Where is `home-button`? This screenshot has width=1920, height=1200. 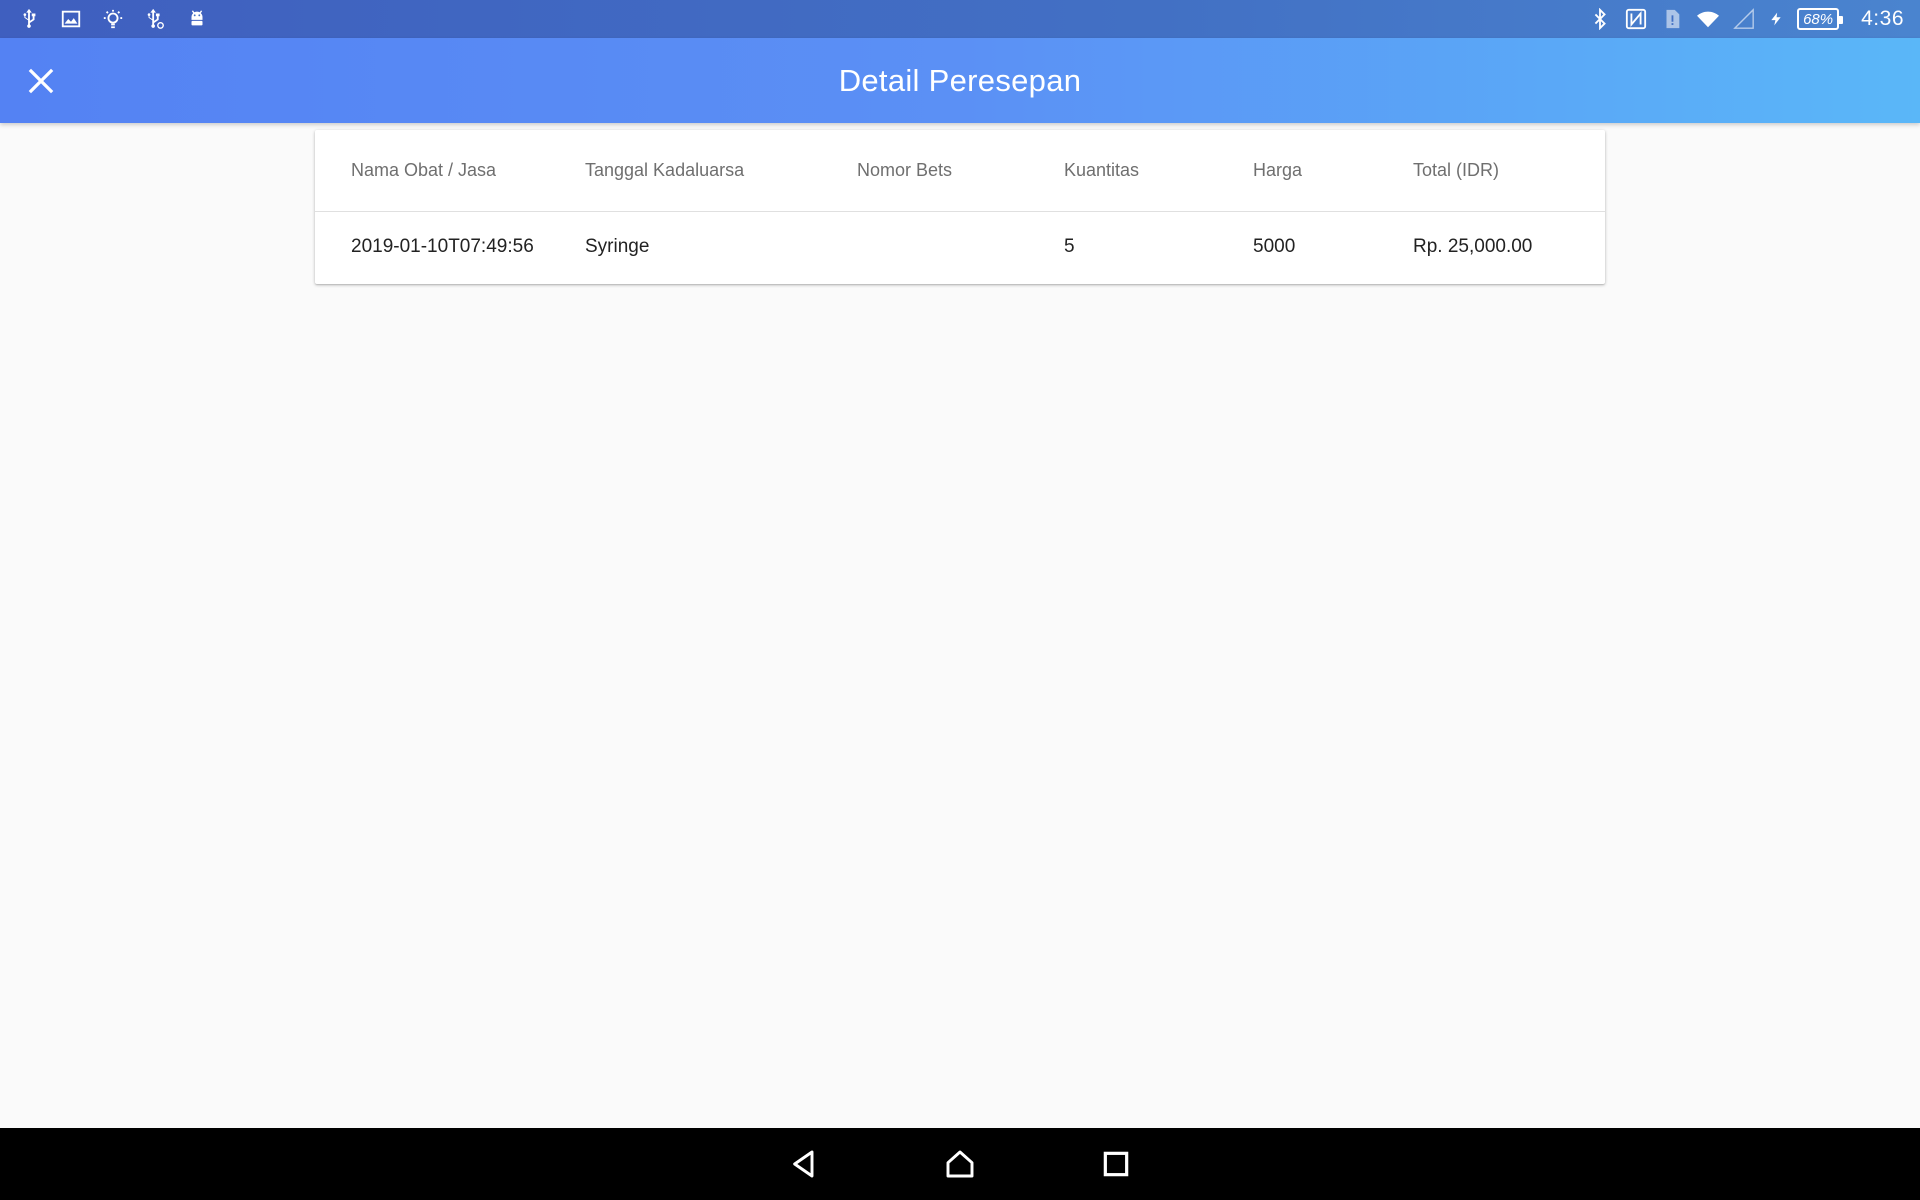 home-button is located at coordinates (960, 1164).